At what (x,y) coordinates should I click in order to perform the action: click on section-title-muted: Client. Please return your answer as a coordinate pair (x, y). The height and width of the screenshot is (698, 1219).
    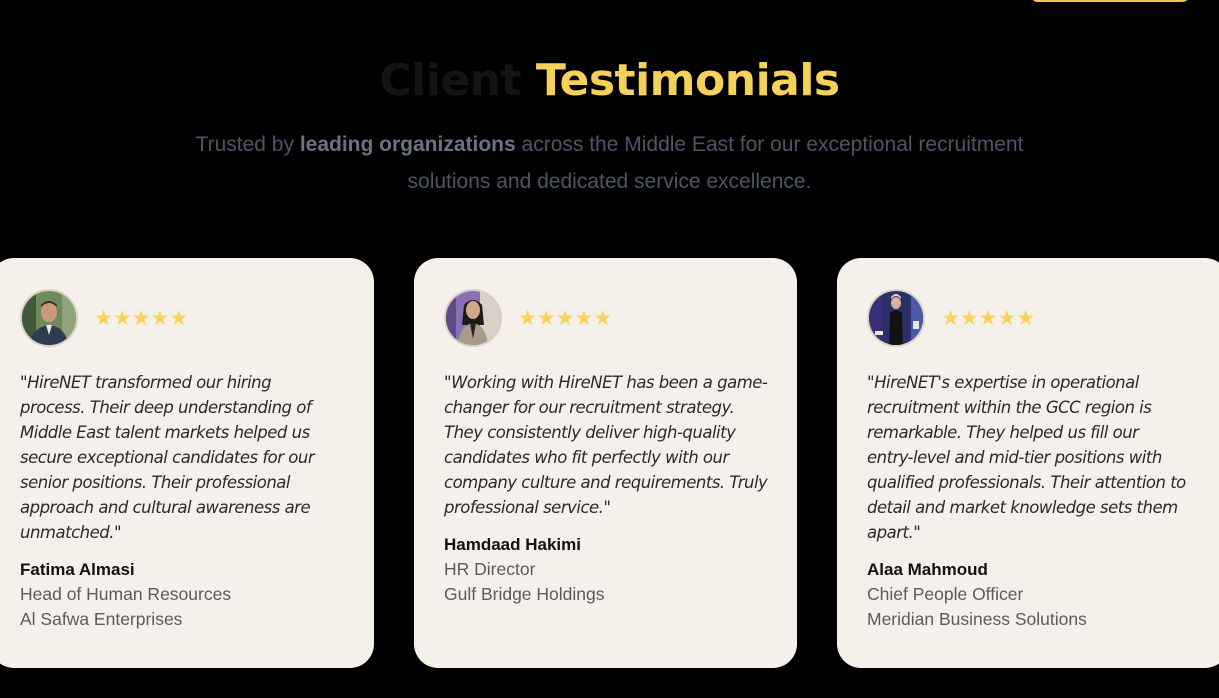
    Looking at the image, I should click on (450, 80).